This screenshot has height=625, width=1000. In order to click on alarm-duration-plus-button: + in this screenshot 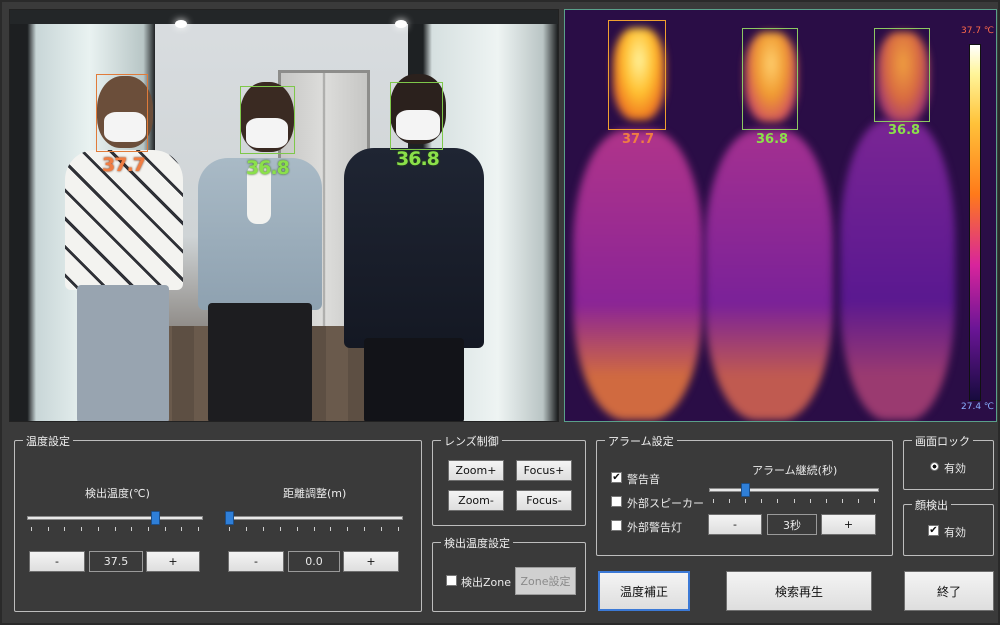, I will do `click(848, 524)`.